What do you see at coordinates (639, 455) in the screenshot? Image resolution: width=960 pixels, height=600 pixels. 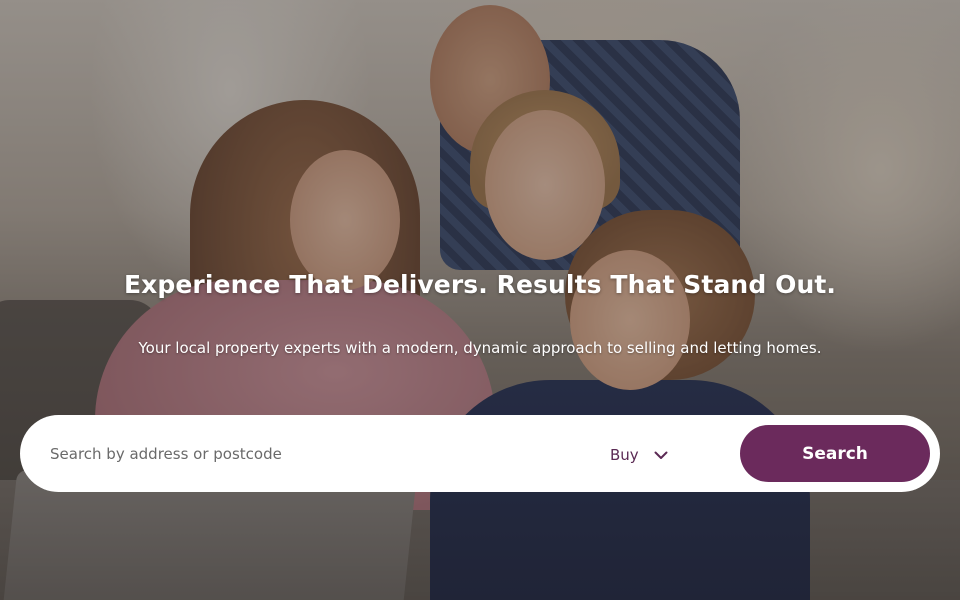 I see `listing-type-select: Buy` at bounding box center [639, 455].